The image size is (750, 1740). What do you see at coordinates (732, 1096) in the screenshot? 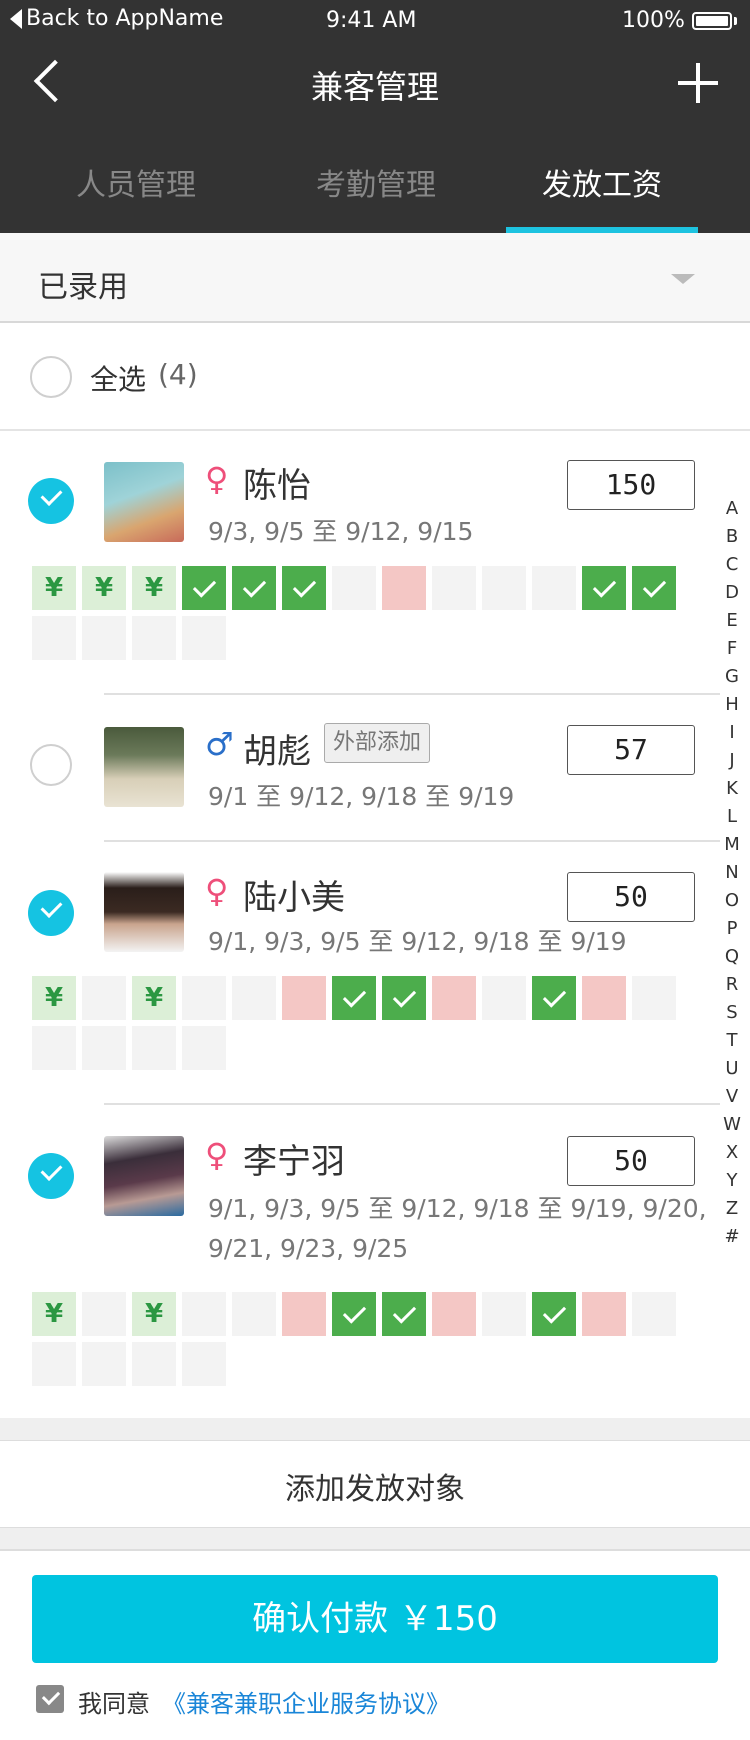
I see `alphabet-index-letter: V` at bounding box center [732, 1096].